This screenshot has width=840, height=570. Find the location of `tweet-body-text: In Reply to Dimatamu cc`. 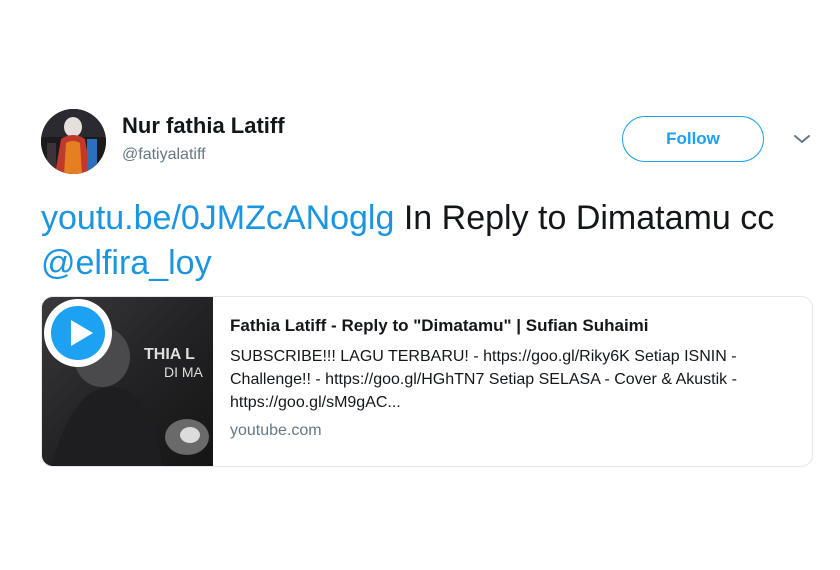

tweet-body-text: In Reply to Dimatamu cc is located at coordinates (584, 218).